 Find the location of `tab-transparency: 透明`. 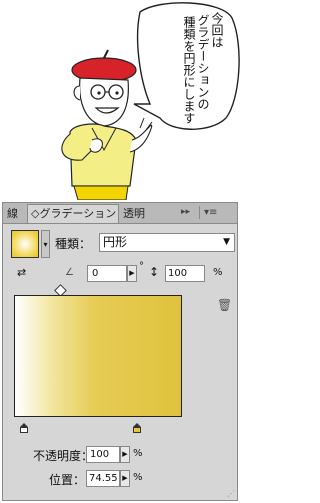

tab-transparency: 透明 is located at coordinates (134, 213).